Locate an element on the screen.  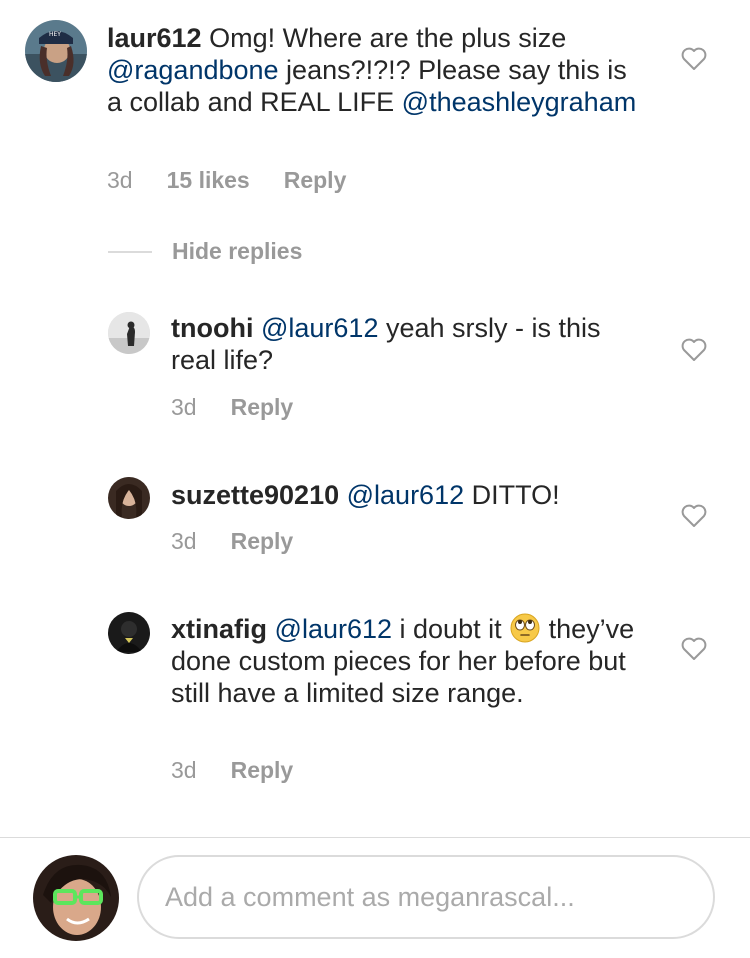
composer-avatar-image is located at coordinates (76, 898).